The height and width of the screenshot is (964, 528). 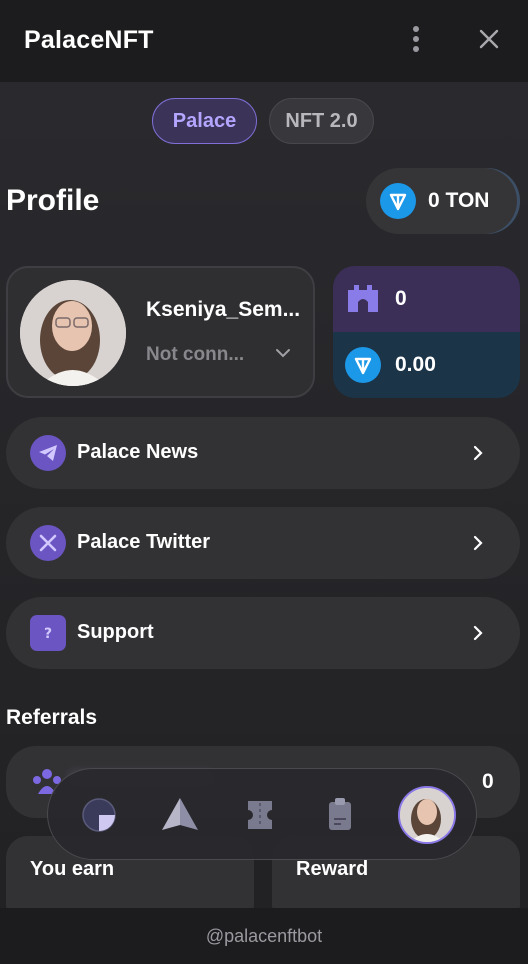 I want to click on menu-label: Palace News, so click(x=138, y=452).